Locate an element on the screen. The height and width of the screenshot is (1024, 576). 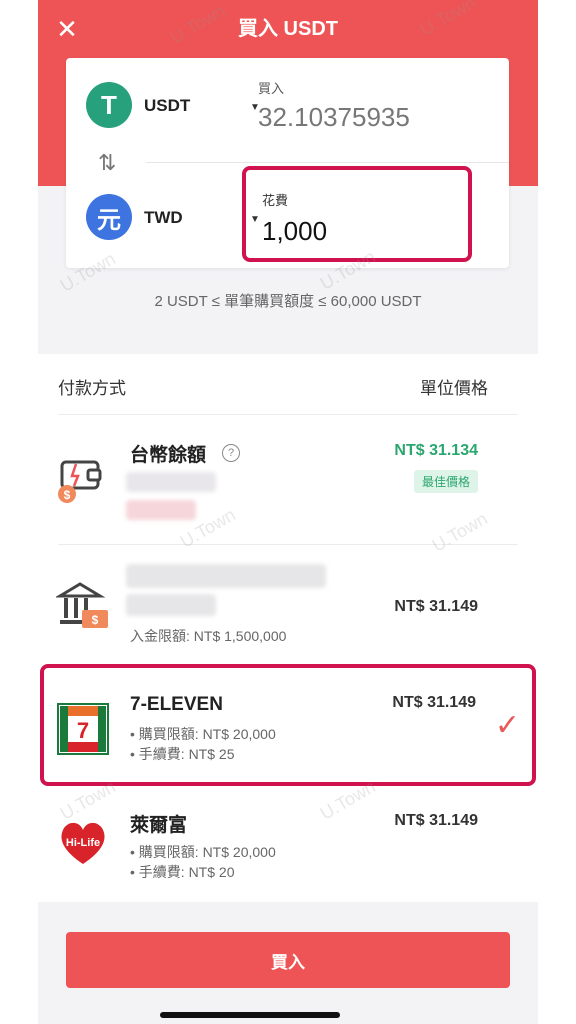
buy-amount: 32.10375935 is located at coordinates (334, 117).